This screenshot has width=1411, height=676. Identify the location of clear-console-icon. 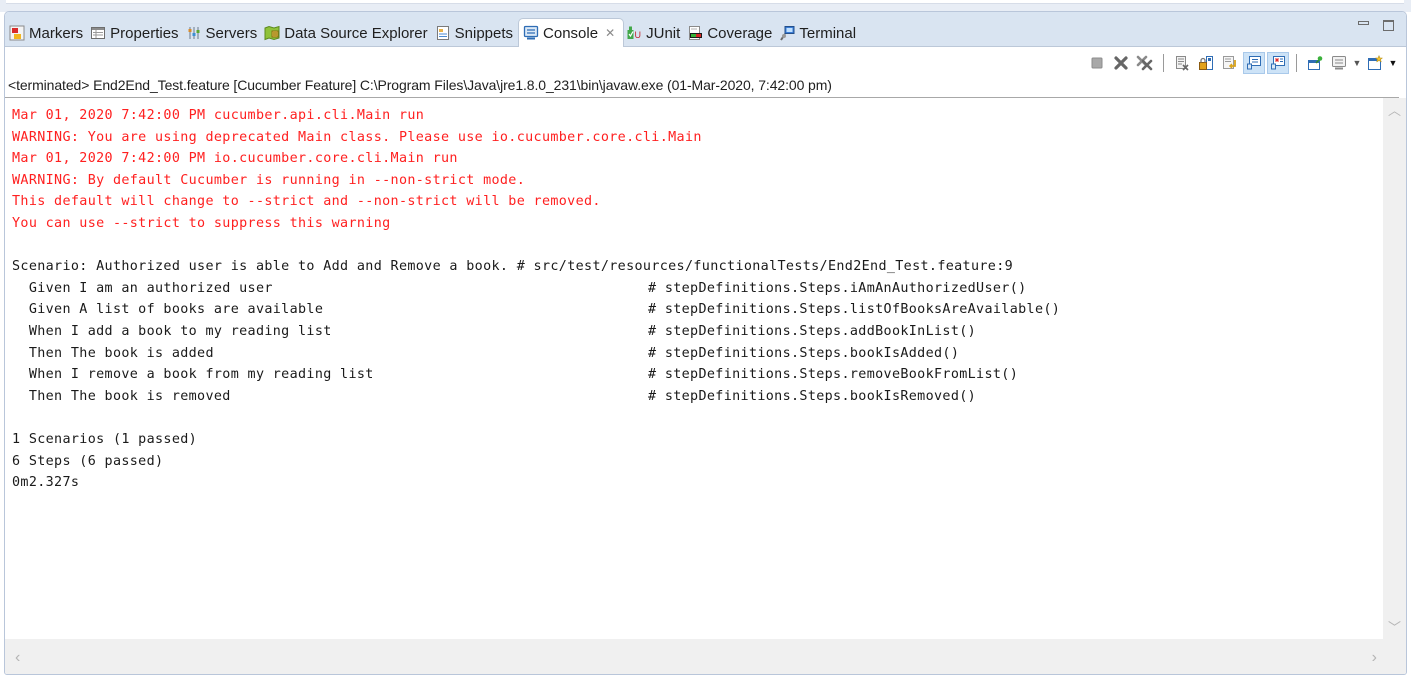
(1182, 63).